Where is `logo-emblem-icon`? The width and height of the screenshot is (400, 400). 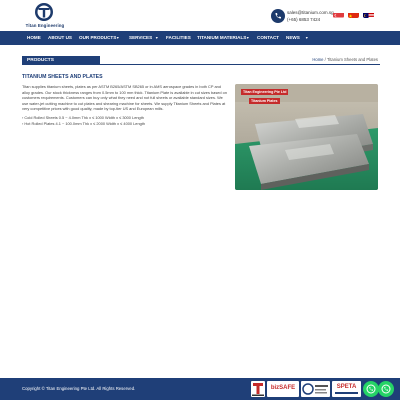 logo-emblem-icon is located at coordinates (44, 12).